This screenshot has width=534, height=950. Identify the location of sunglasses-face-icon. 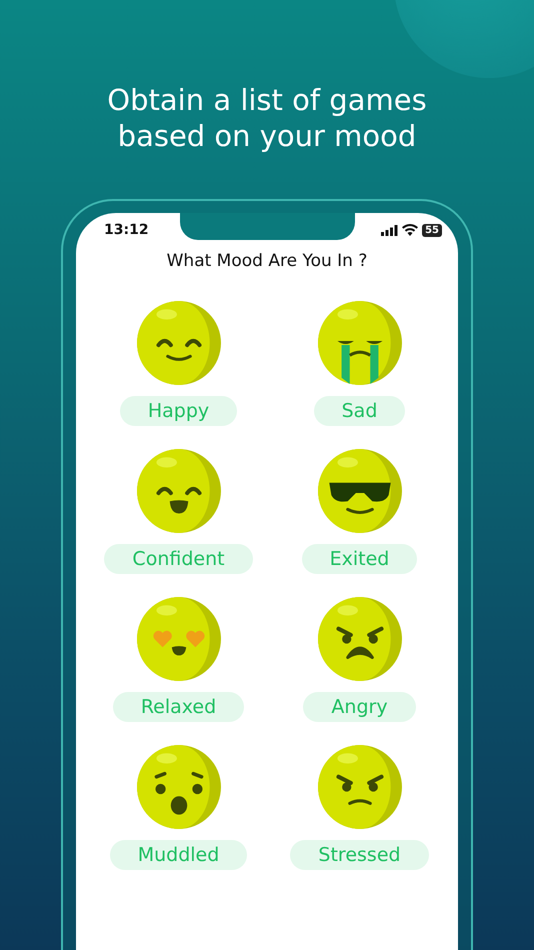
(359, 491).